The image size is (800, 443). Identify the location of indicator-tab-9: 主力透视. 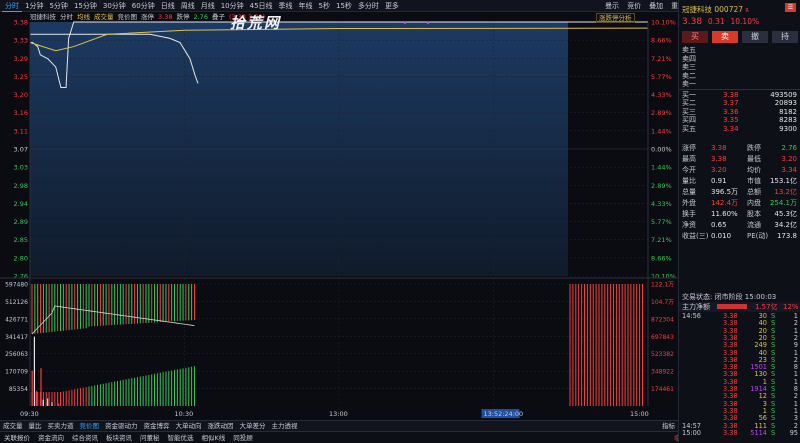
(285, 426).